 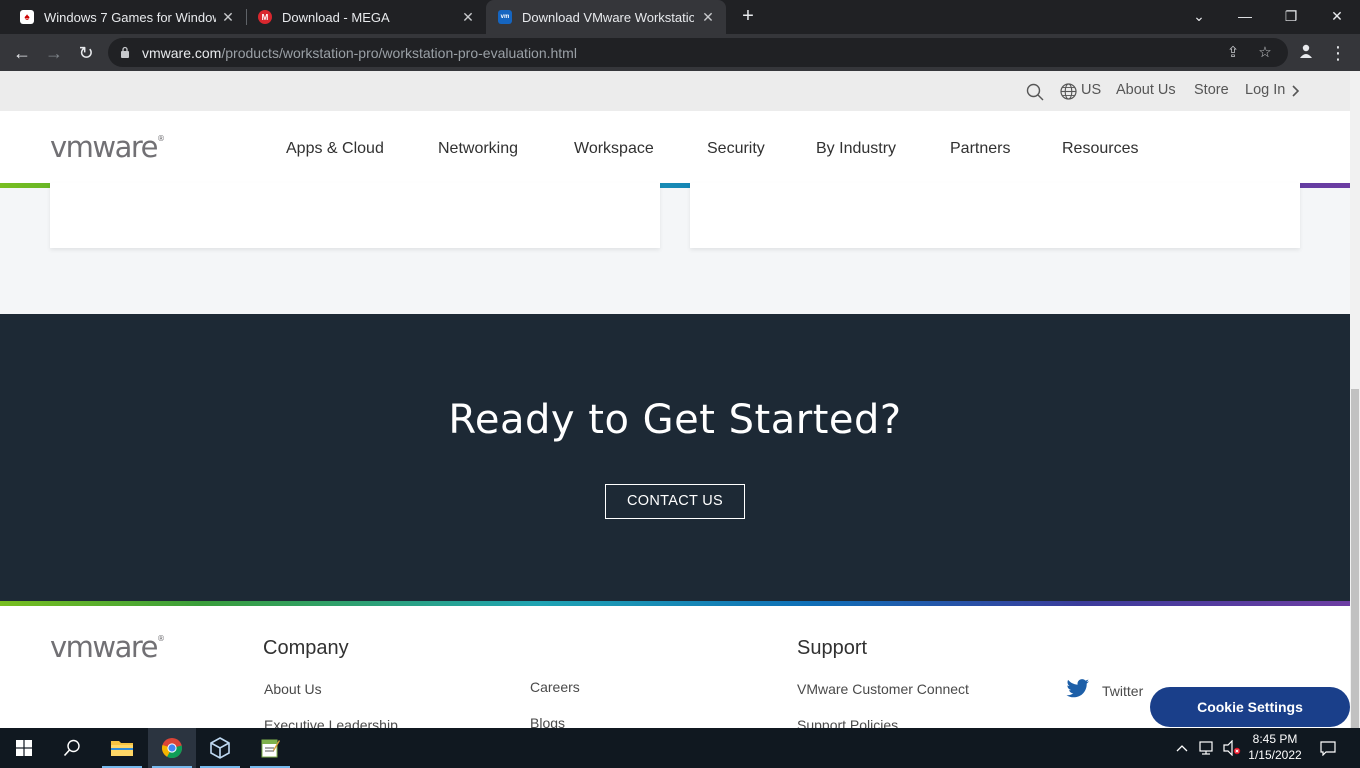 I want to click on nav-security: Security, so click(x=736, y=149).